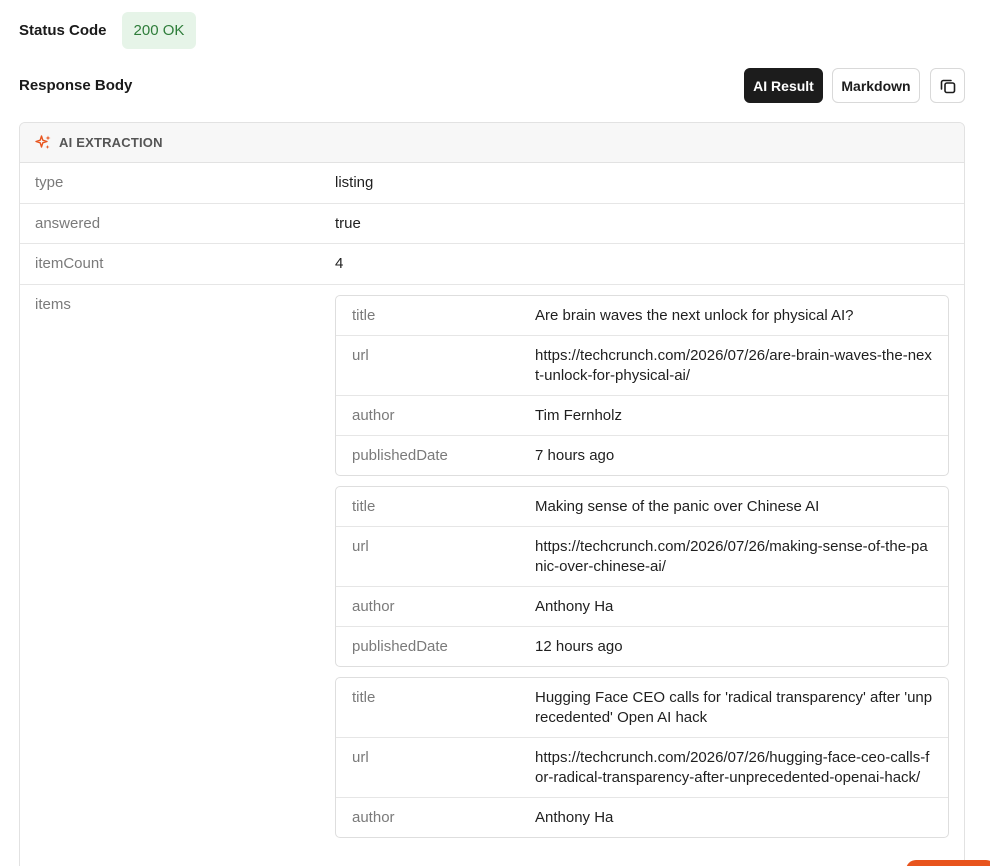  I want to click on status-row: Status Code 200 OK, so click(108, 30).